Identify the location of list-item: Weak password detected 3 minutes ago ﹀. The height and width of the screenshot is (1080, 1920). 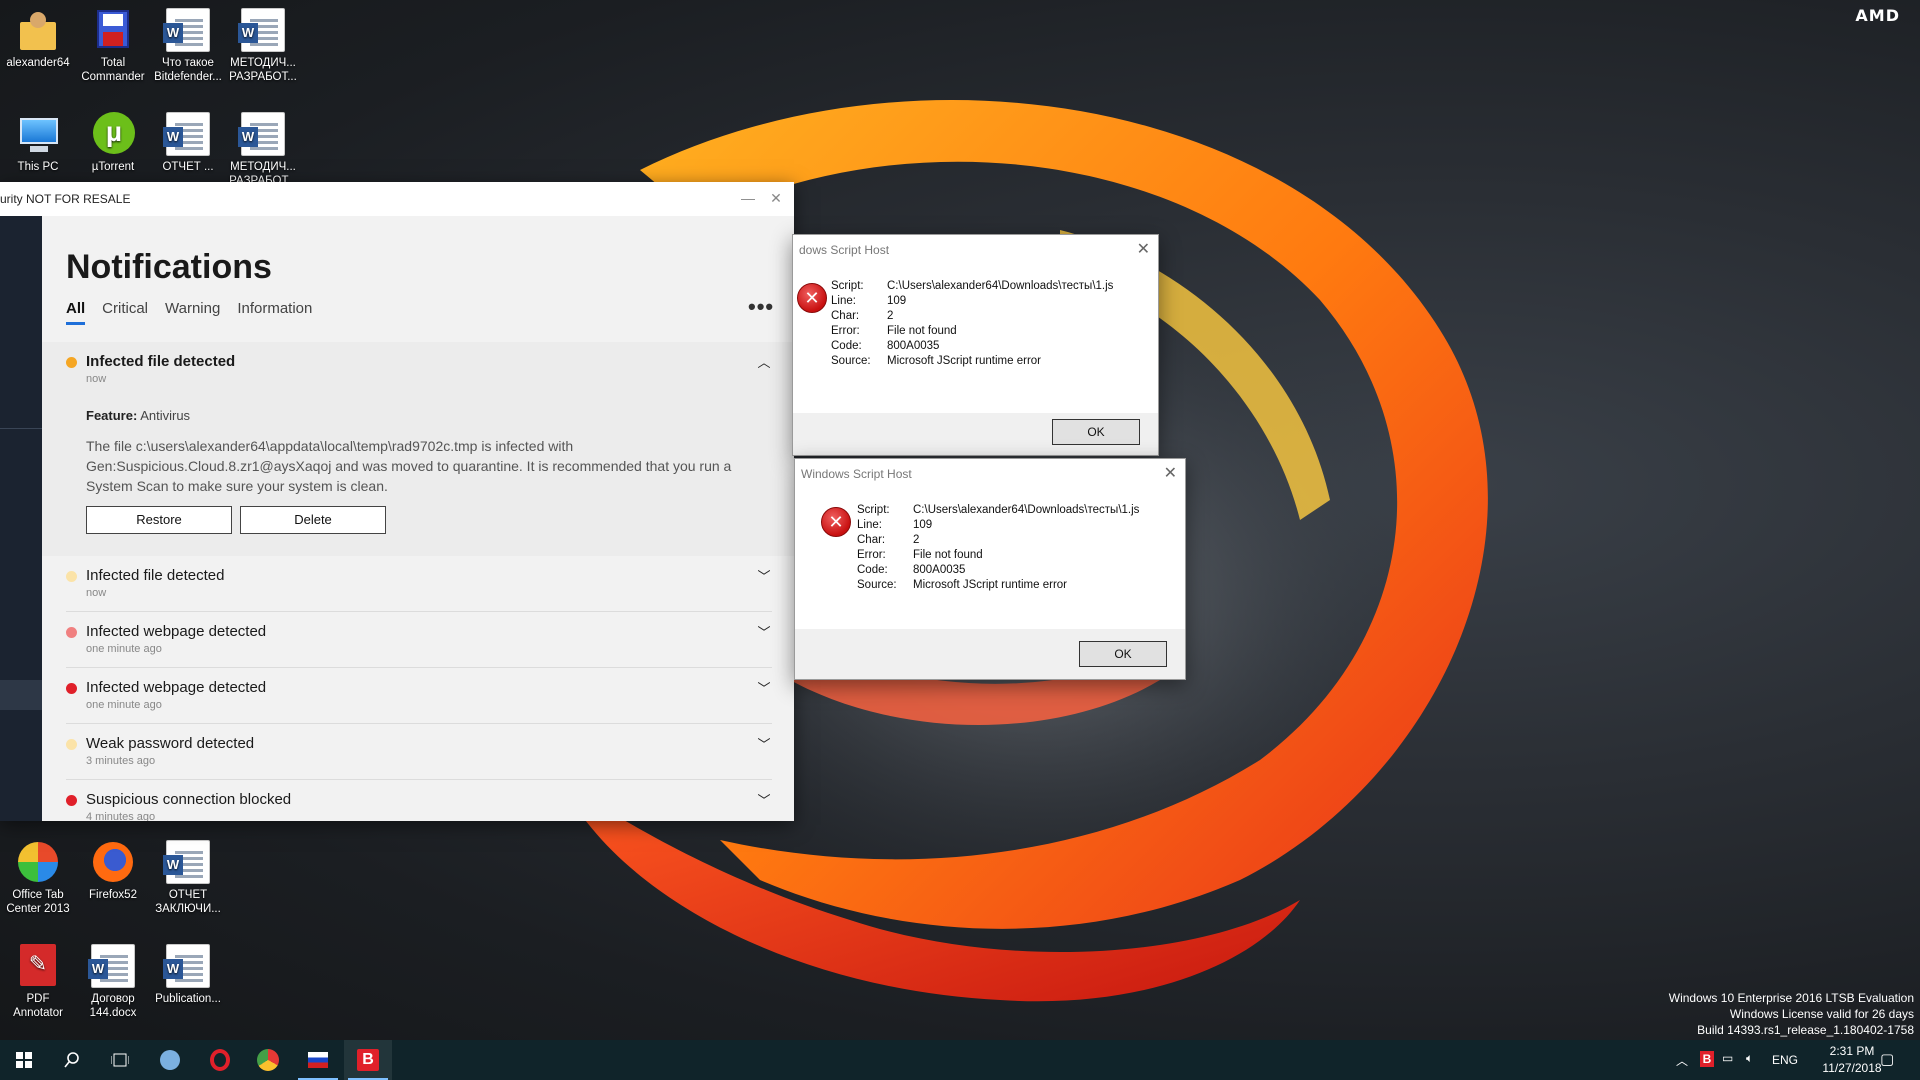
(419, 752).